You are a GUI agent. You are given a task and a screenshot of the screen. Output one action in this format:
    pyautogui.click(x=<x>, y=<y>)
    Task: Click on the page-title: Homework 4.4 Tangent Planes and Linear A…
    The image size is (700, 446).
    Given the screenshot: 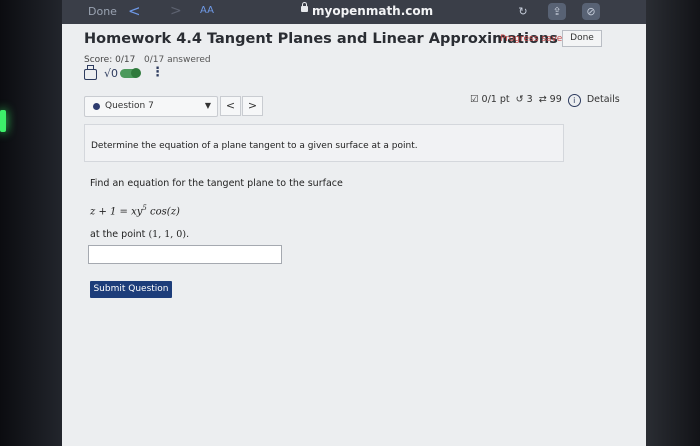 What is the action you would take?
    pyautogui.click(x=321, y=39)
    